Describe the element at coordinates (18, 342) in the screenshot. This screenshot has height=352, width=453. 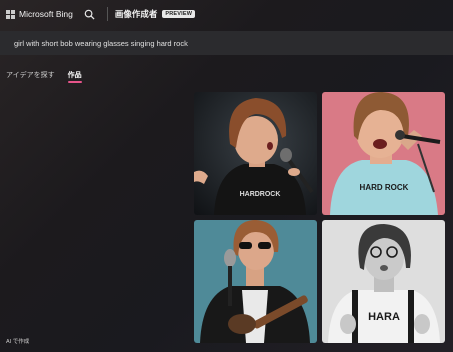
I see `ai-generated-label: AI で作成` at that location.